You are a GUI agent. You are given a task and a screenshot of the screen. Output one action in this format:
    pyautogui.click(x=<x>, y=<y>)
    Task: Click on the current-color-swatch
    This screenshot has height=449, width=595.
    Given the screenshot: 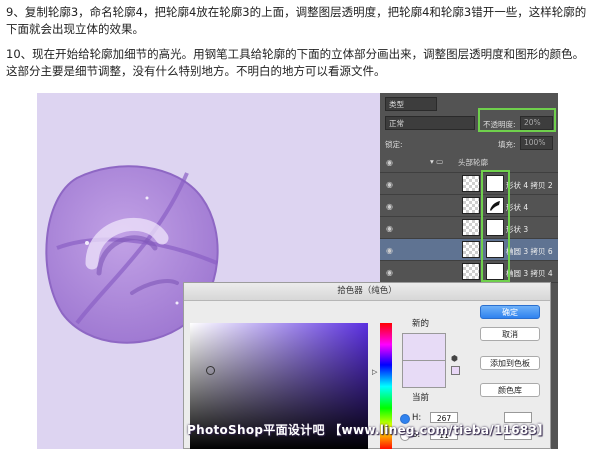 What is the action you would take?
    pyautogui.click(x=424, y=374)
    